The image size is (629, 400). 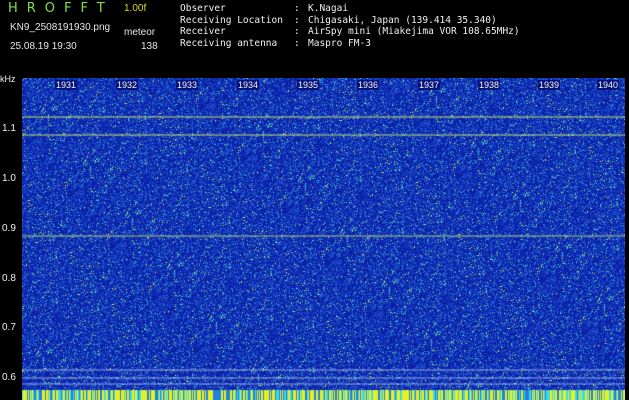 I want to click on version-label: 1.00f, so click(x=135, y=8).